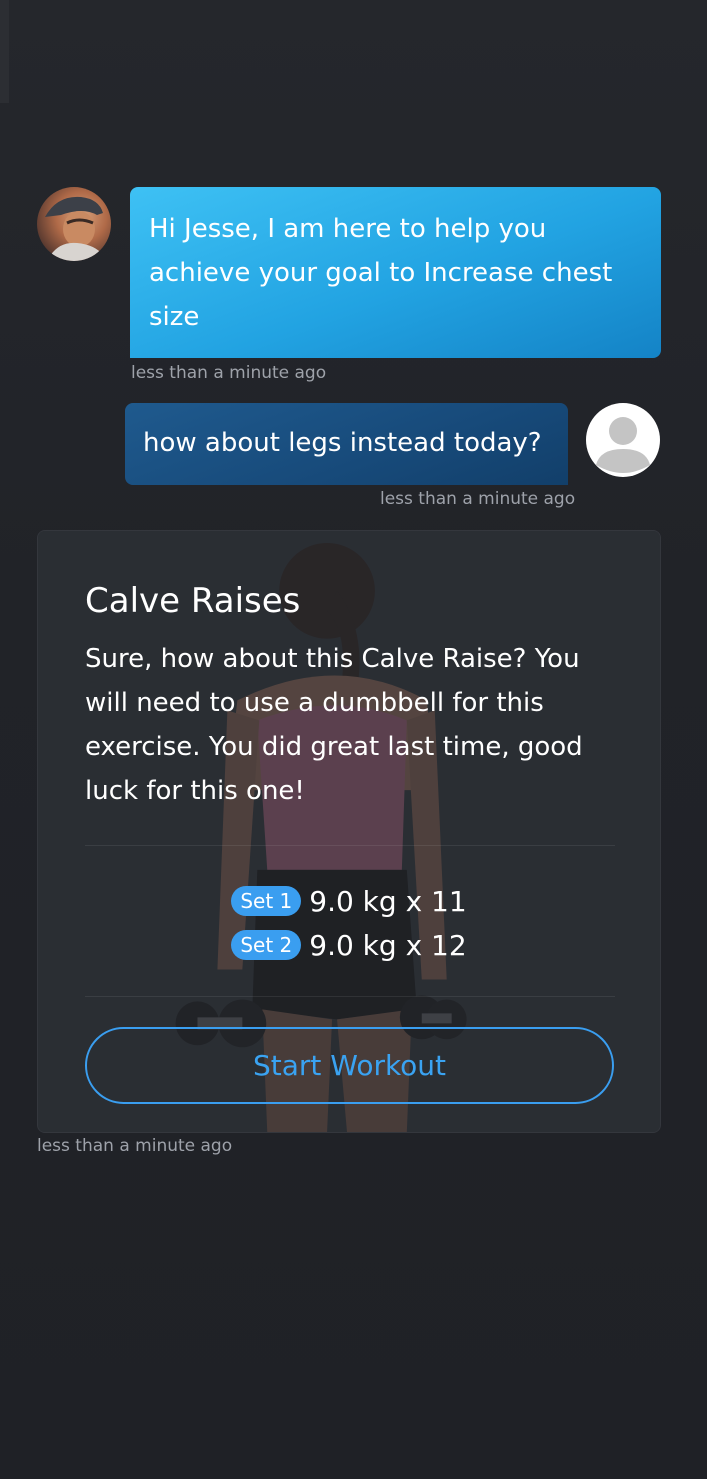 This screenshot has width=707, height=1479. I want to click on set-list: Set 1 9.0 kg x 11 Set 2 9.0 kg x 12, so click(349, 923).